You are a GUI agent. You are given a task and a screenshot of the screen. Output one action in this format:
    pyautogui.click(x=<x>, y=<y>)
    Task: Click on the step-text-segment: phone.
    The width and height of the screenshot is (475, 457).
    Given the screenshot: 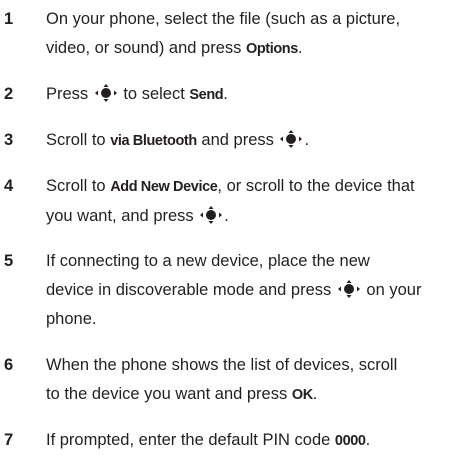 What is the action you would take?
    pyautogui.click(x=71, y=319)
    